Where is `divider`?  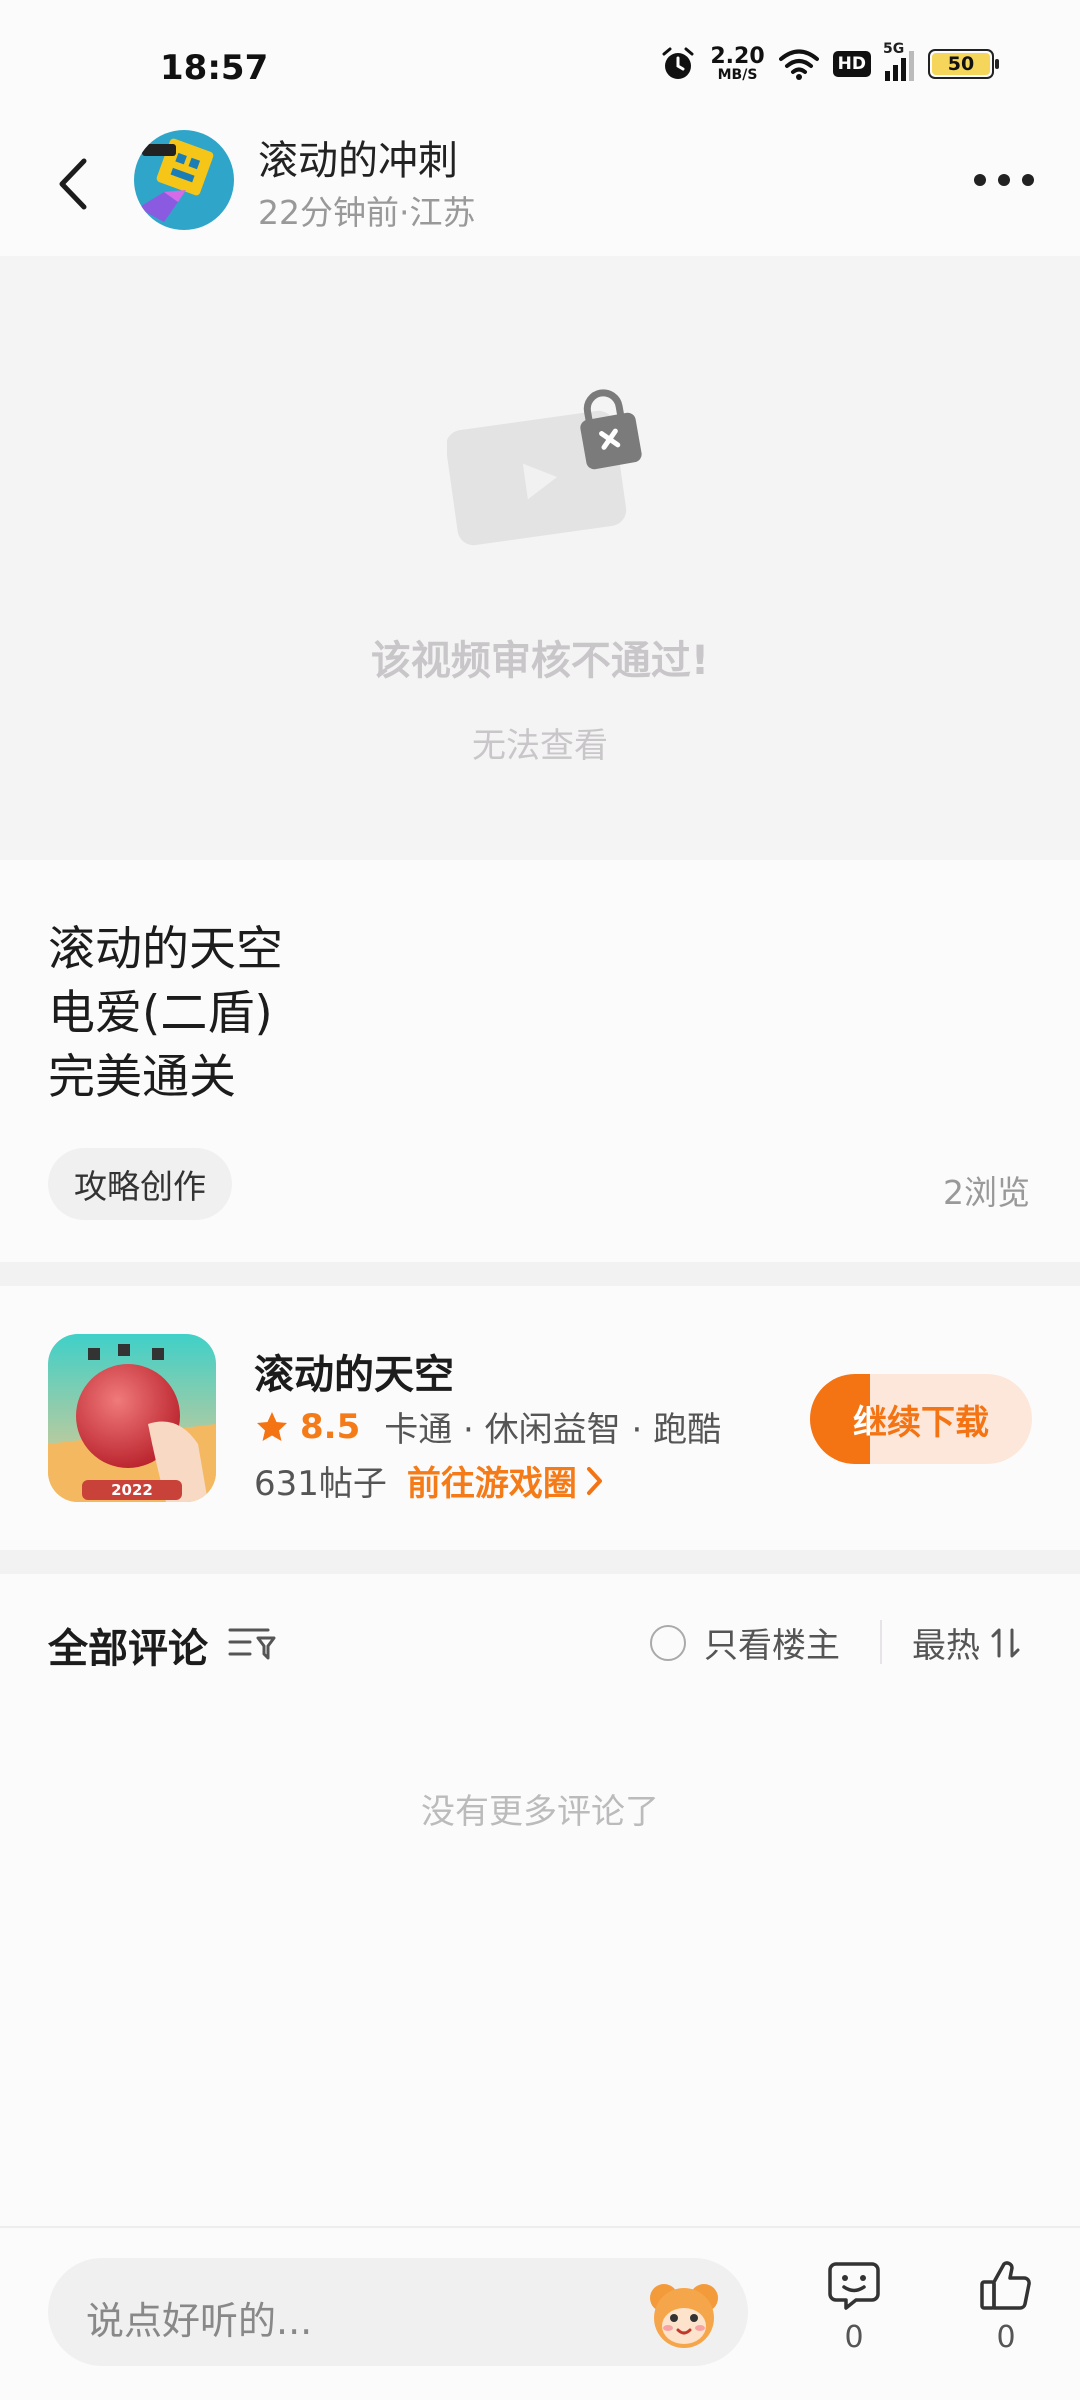
divider is located at coordinates (881, 1642).